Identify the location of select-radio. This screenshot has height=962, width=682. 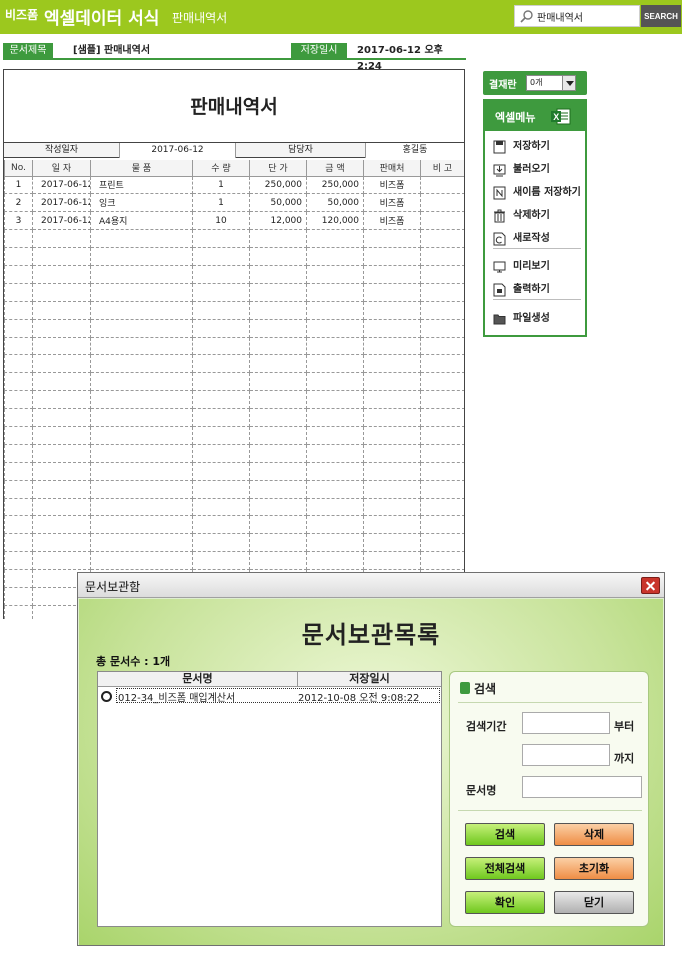
(106, 696).